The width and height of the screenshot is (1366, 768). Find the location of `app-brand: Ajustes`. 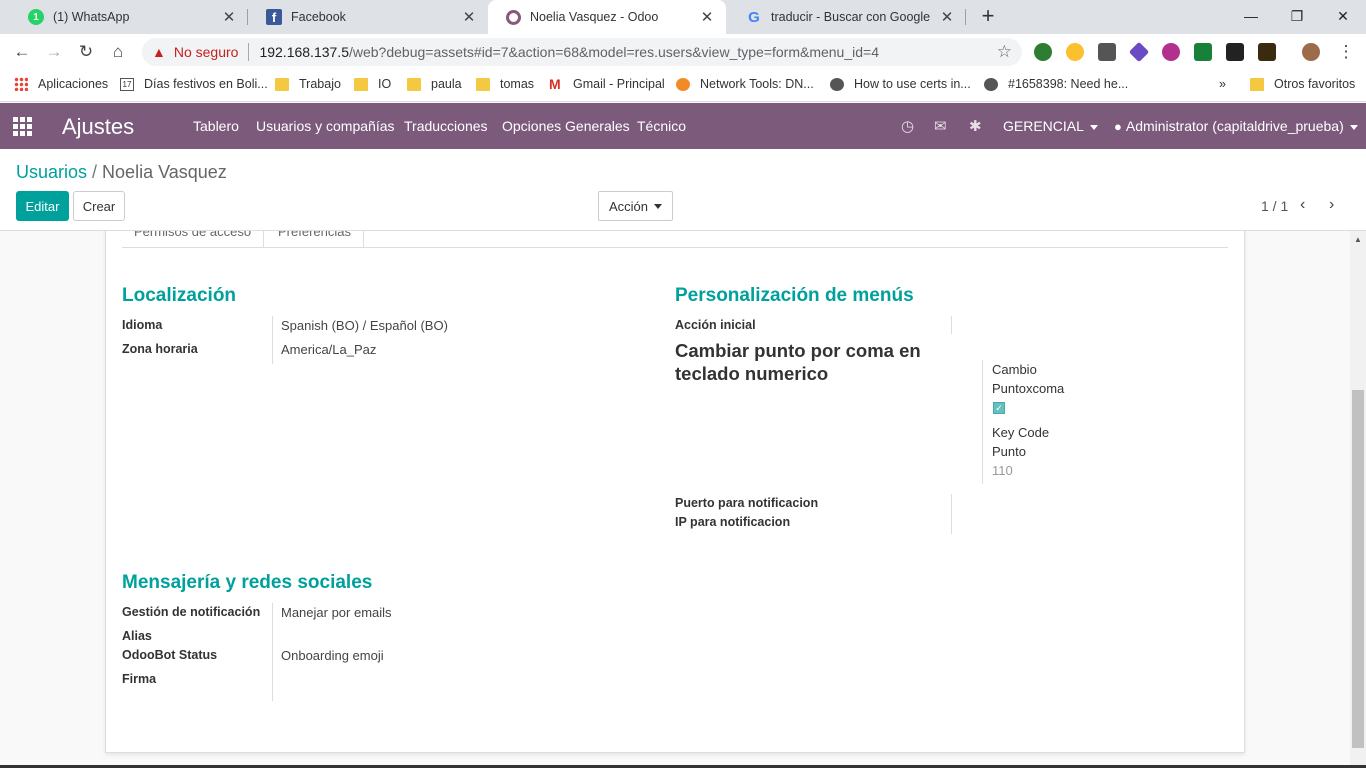

app-brand: Ajustes is located at coordinates (98, 127).